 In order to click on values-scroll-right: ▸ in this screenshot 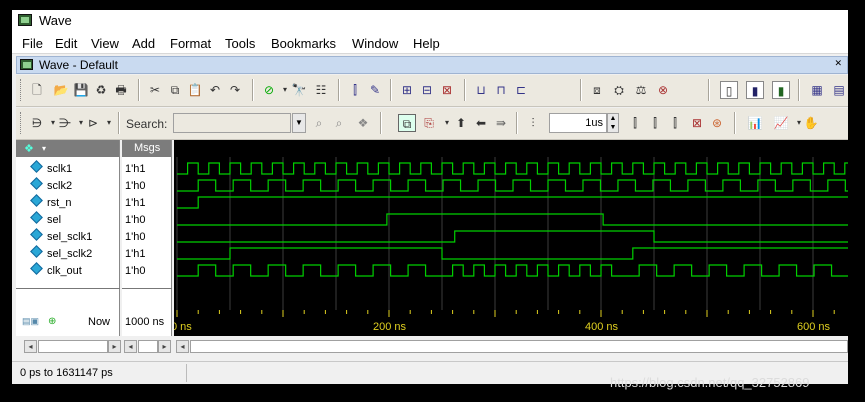, I will do `click(164, 346)`.